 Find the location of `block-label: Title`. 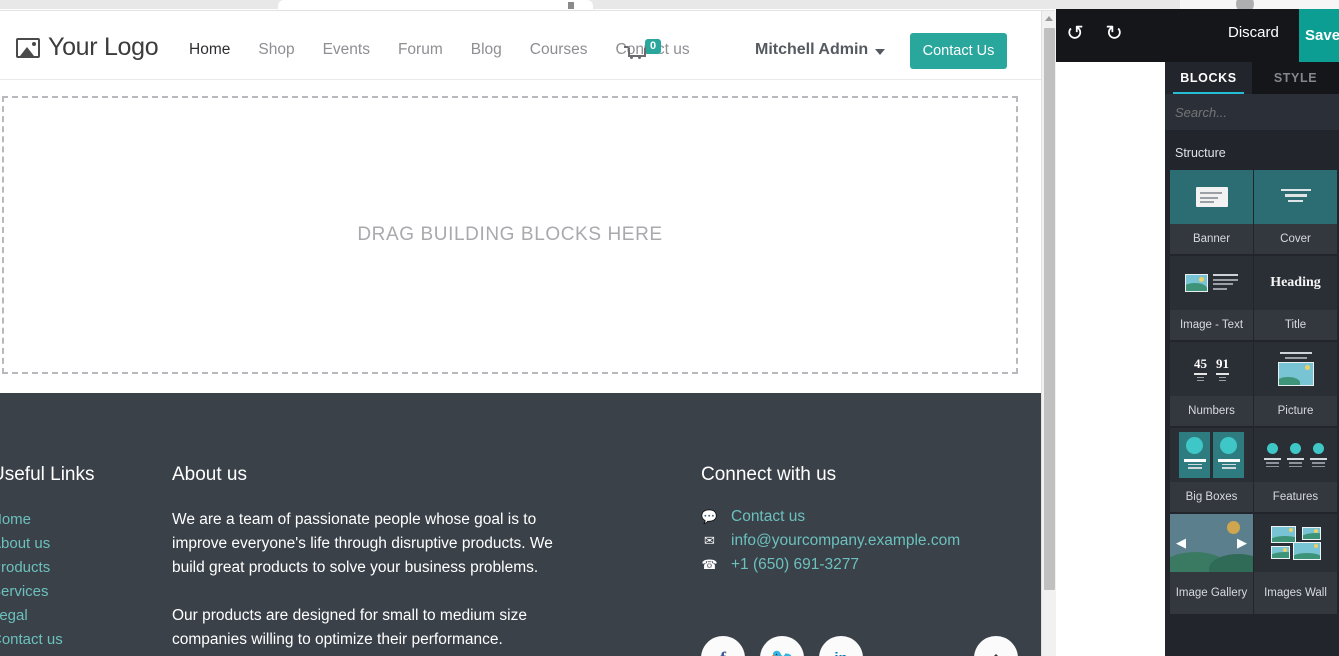

block-label: Title is located at coordinates (1295, 324).